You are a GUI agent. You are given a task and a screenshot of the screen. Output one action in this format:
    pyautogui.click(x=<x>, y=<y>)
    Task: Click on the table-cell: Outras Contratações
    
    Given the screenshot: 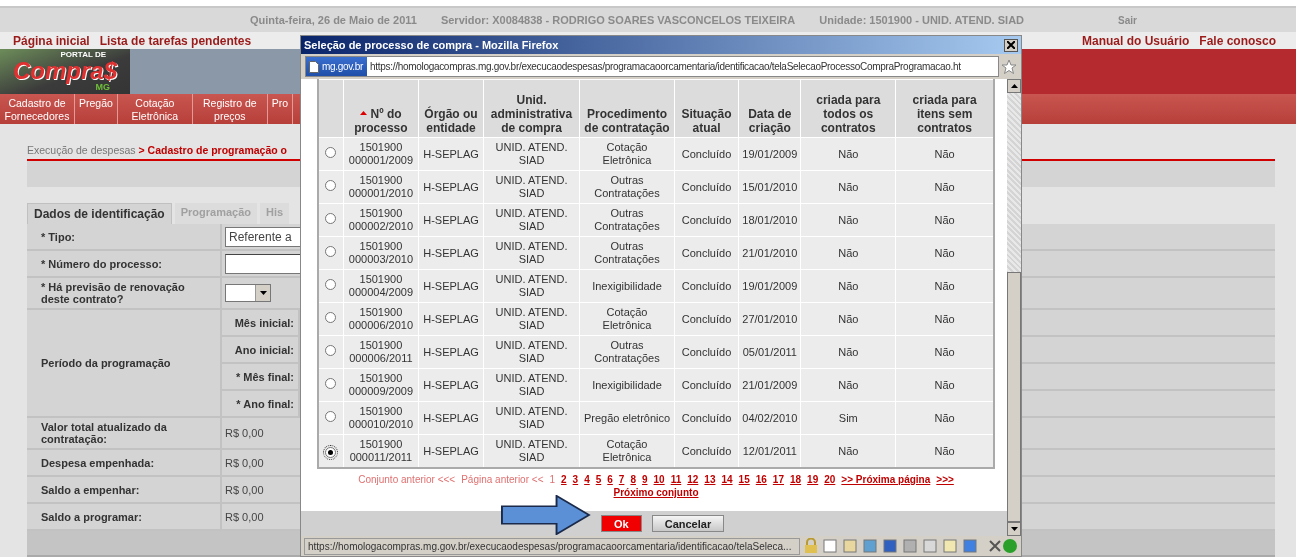 What is the action you would take?
    pyautogui.click(x=627, y=253)
    